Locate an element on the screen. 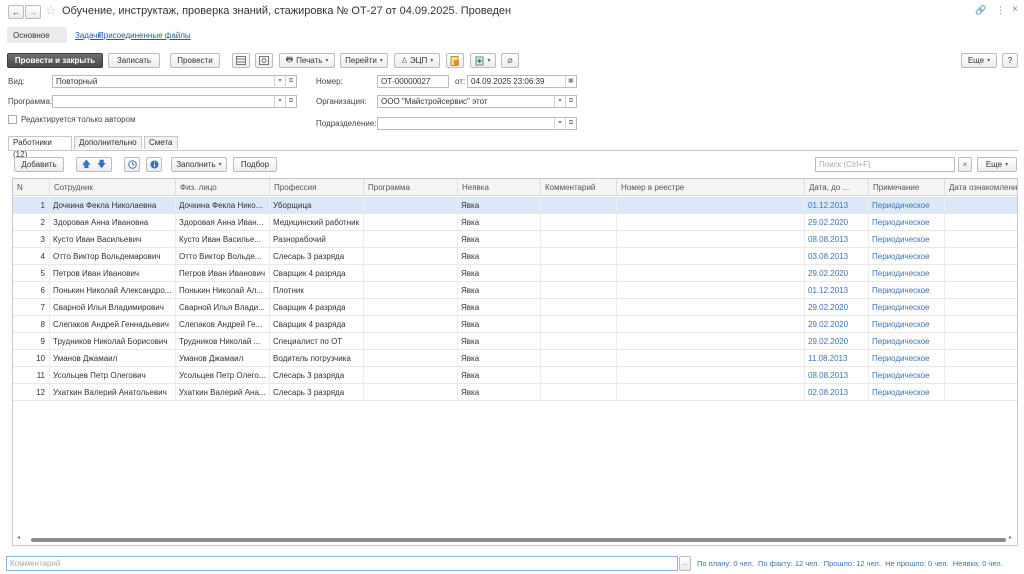 The height and width of the screenshot is (574, 1024). star-icon: ☆ is located at coordinates (51, 11).